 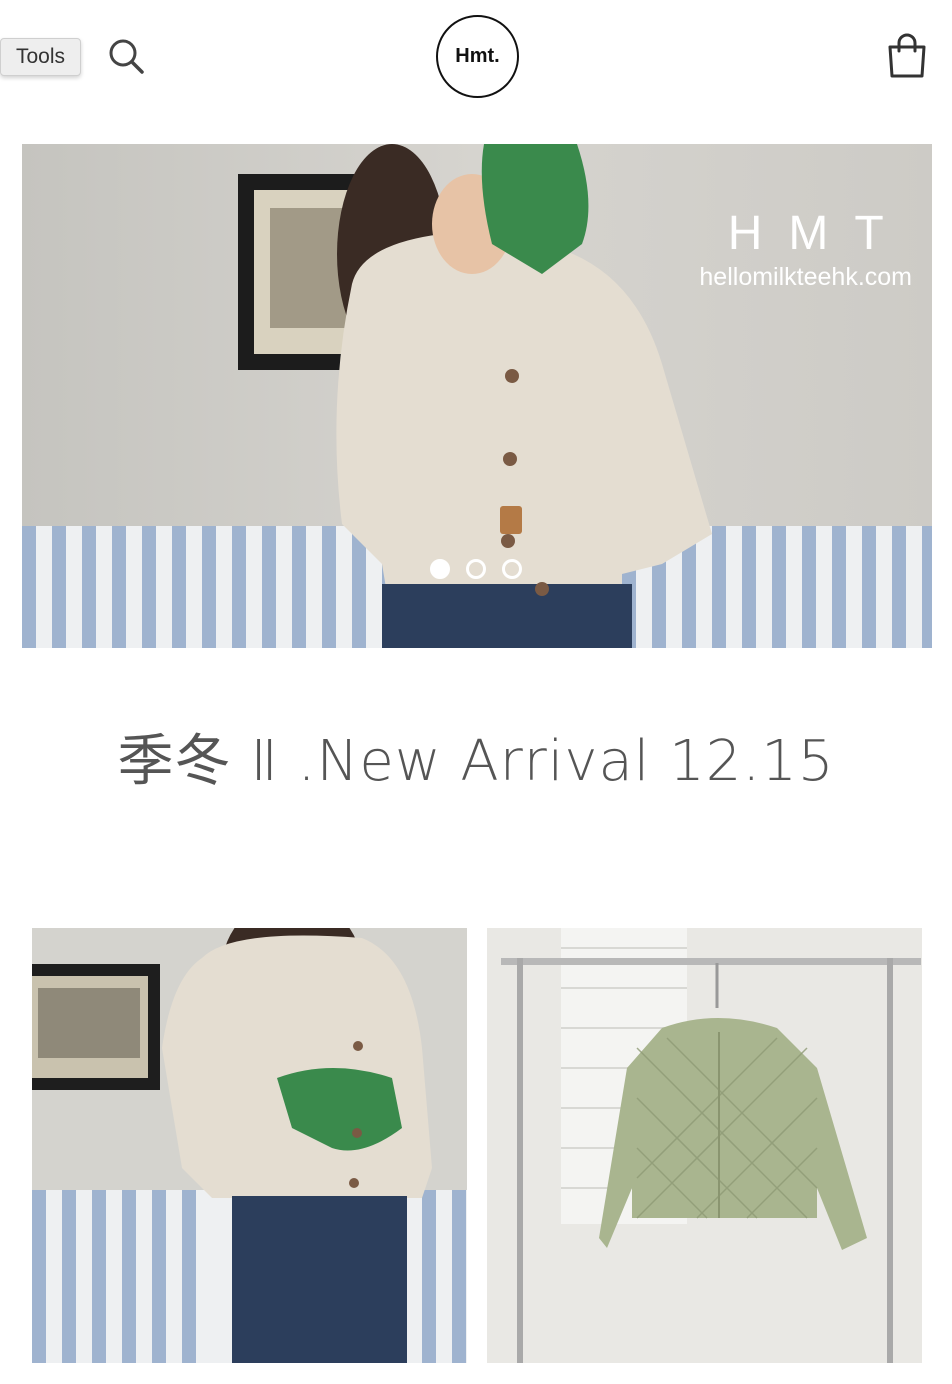 What do you see at coordinates (40, 57) in the screenshot?
I see `tools-button: Tools` at bounding box center [40, 57].